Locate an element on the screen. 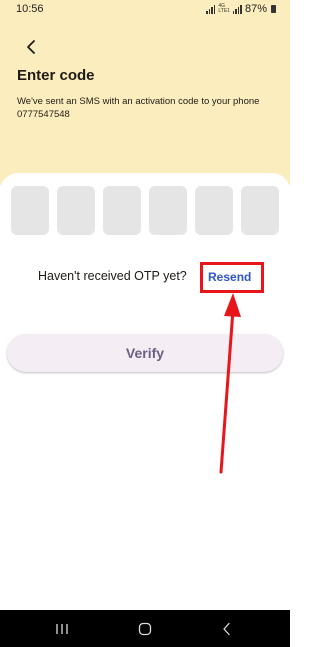 The height and width of the screenshot is (647, 320). verify-button: Verify is located at coordinates (145, 353).